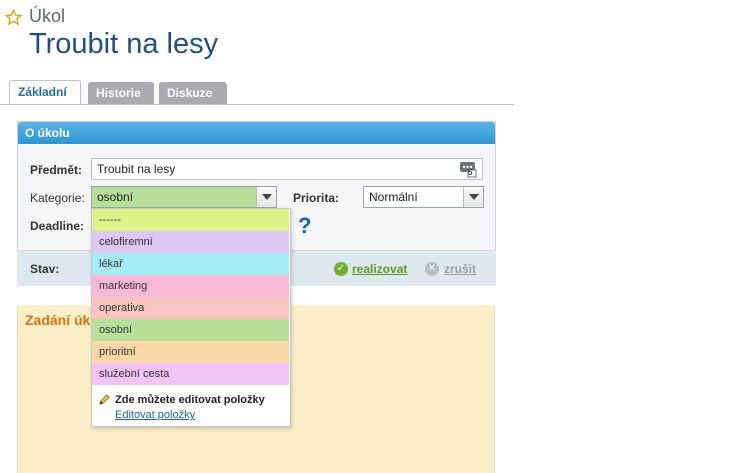 The height and width of the screenshot is (473, 750). Describe the element at coordinates (134, 374) in the screenshot. I see `option-label: služební cesta` at that location.